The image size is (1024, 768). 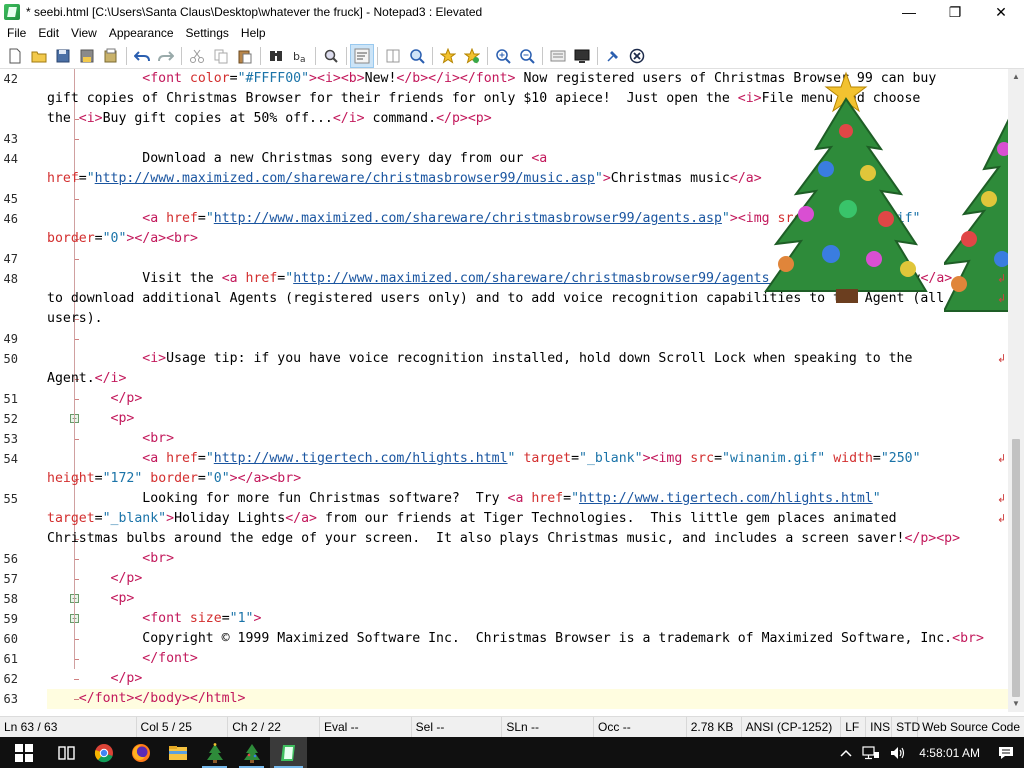 I want to click on paste-button, so click(x=245, y=56).